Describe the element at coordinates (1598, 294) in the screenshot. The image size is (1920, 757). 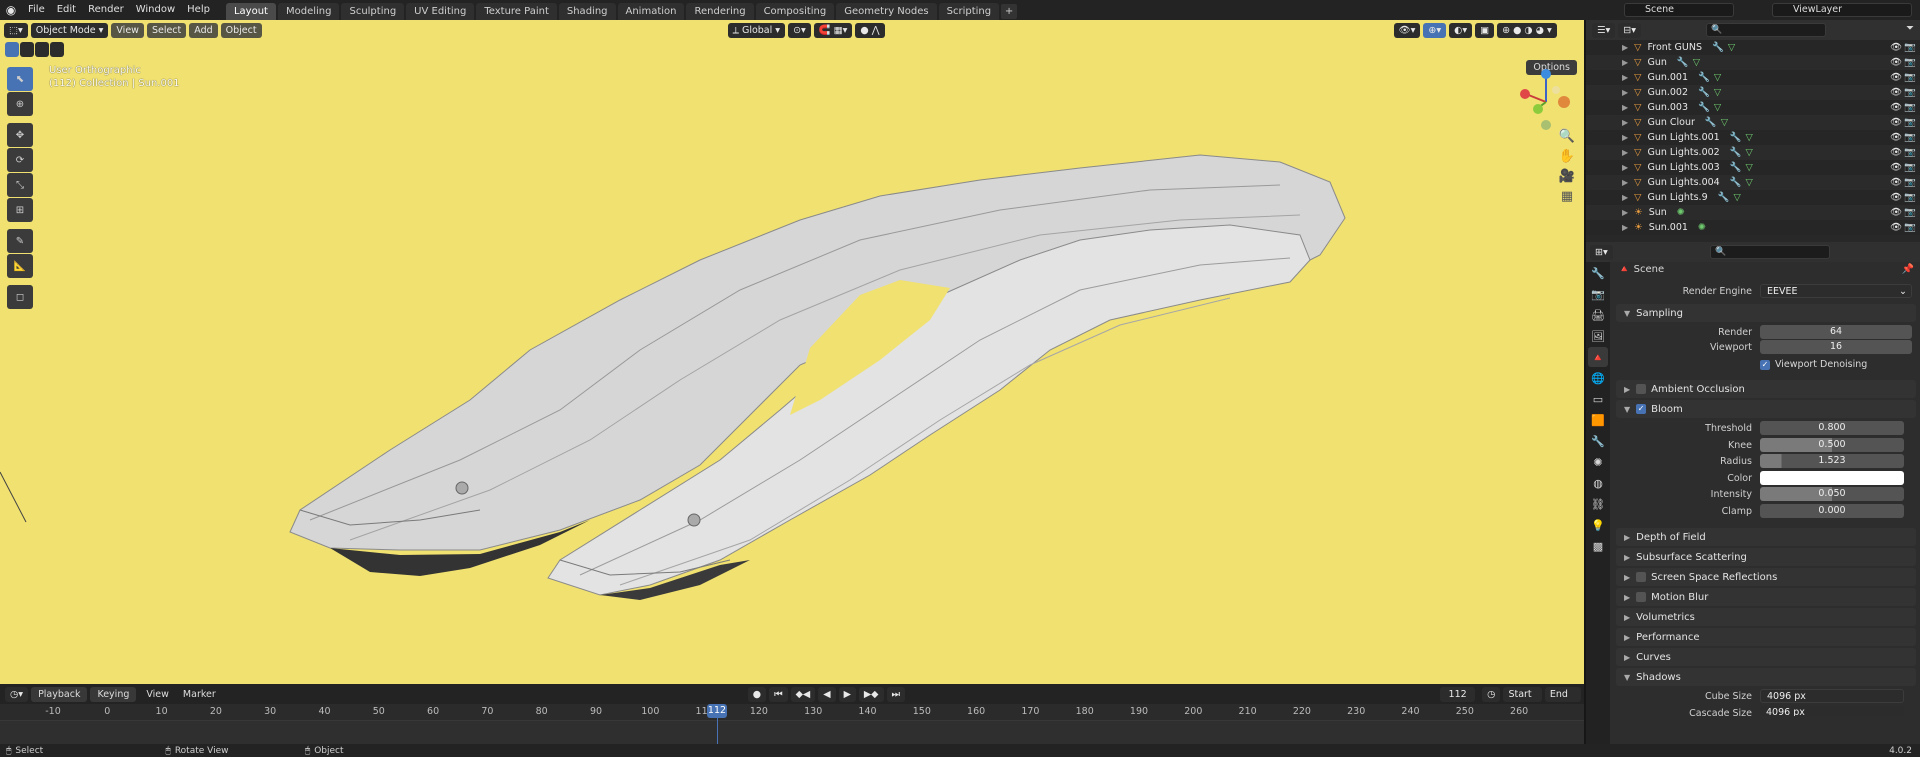
I see `render-tab-icon: 📷` at that location.